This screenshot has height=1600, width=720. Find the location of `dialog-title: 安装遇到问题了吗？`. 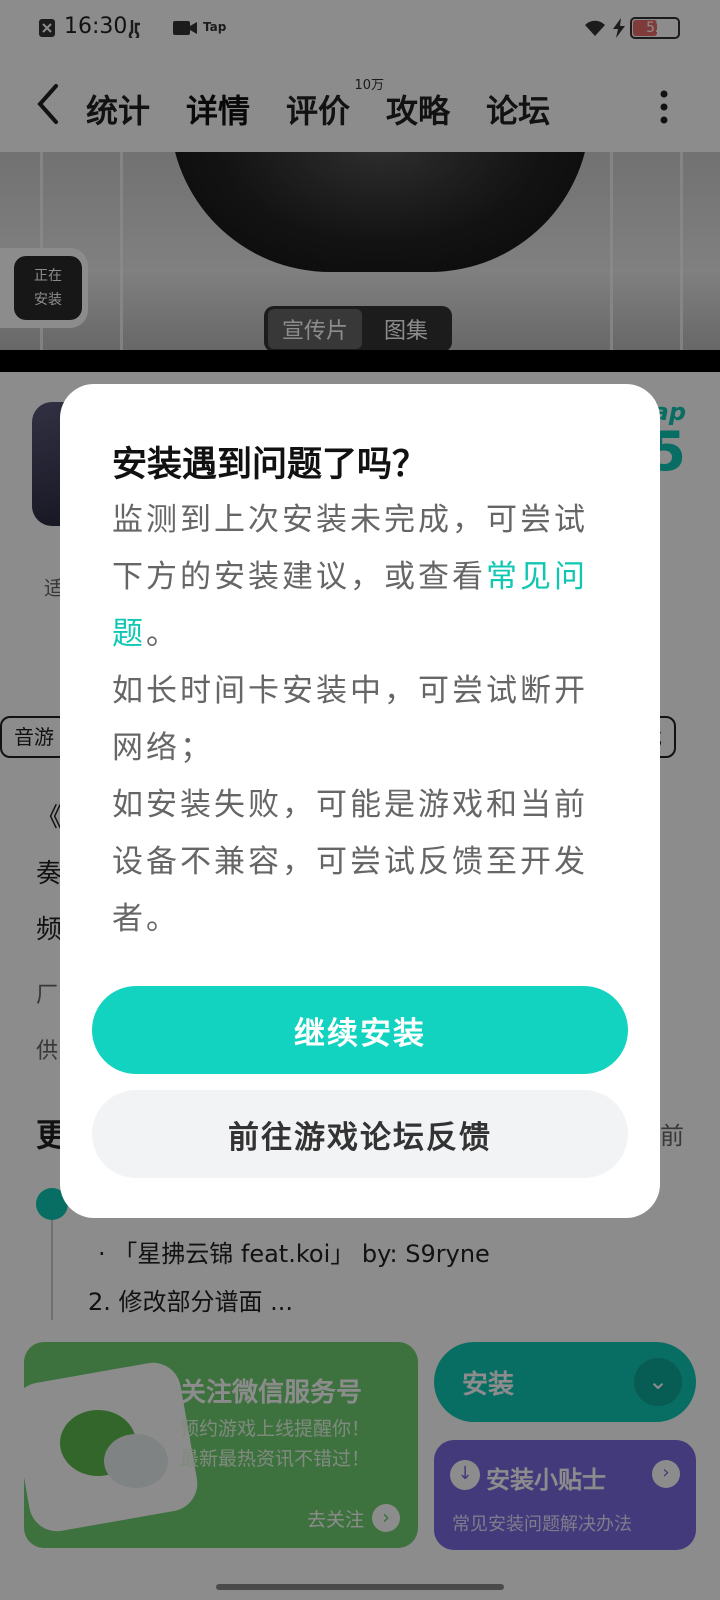

dialog-title: 安装遇到问题了吗？ is located at coordinates (270, 465).